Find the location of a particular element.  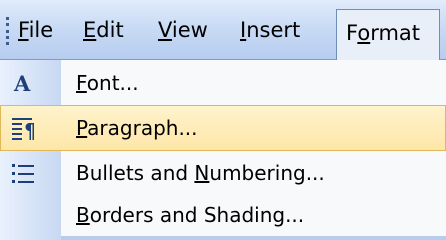

menu-view: View is located at coordinates (183, 30).